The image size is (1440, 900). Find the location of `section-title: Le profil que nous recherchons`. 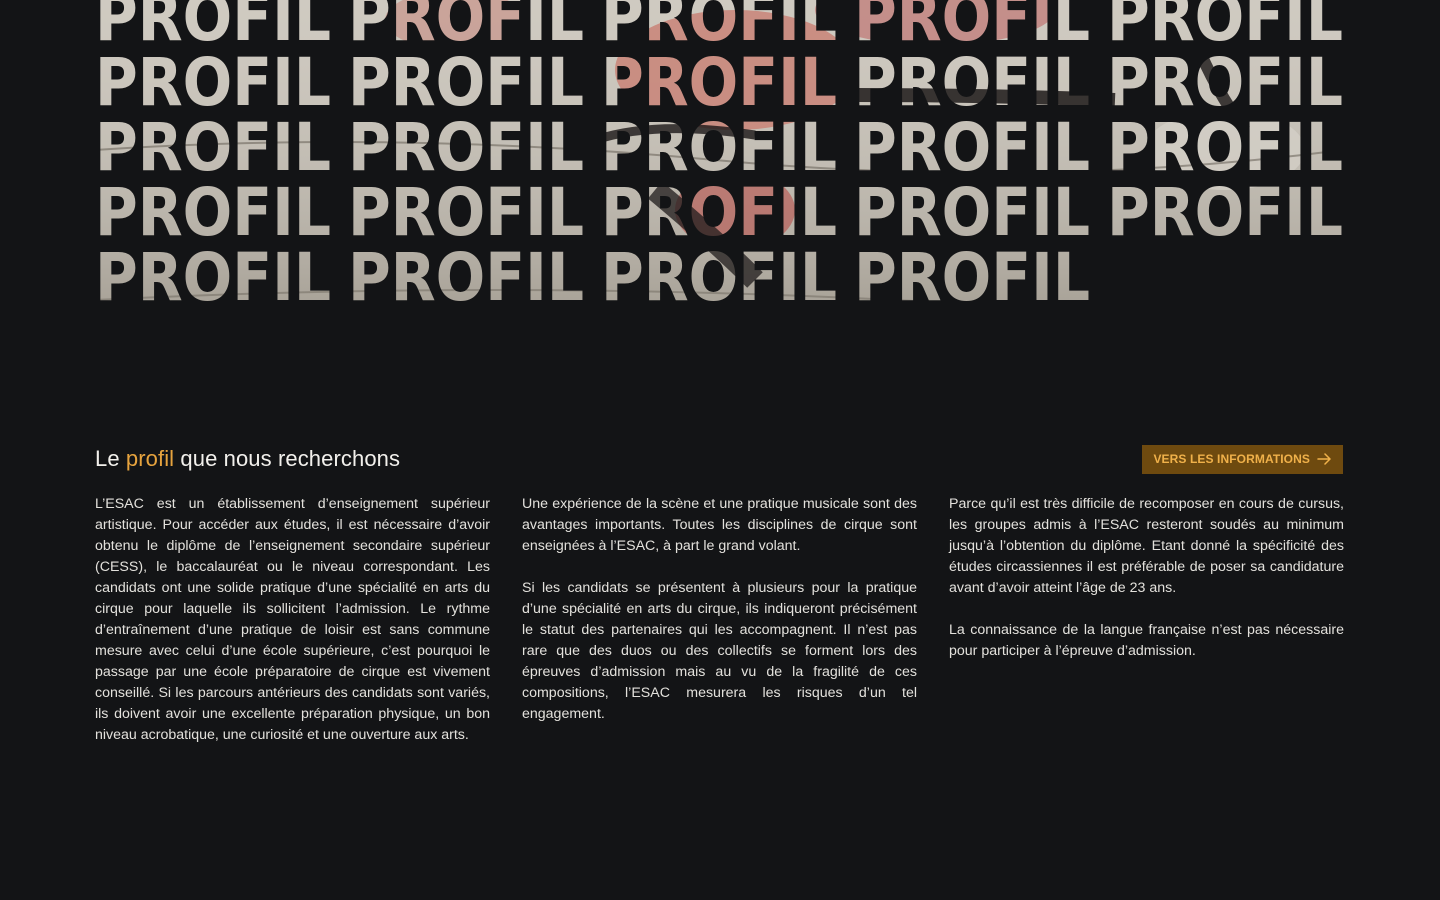

section-title: Le profil que nous recherchons is located at coordinates (247, 459).